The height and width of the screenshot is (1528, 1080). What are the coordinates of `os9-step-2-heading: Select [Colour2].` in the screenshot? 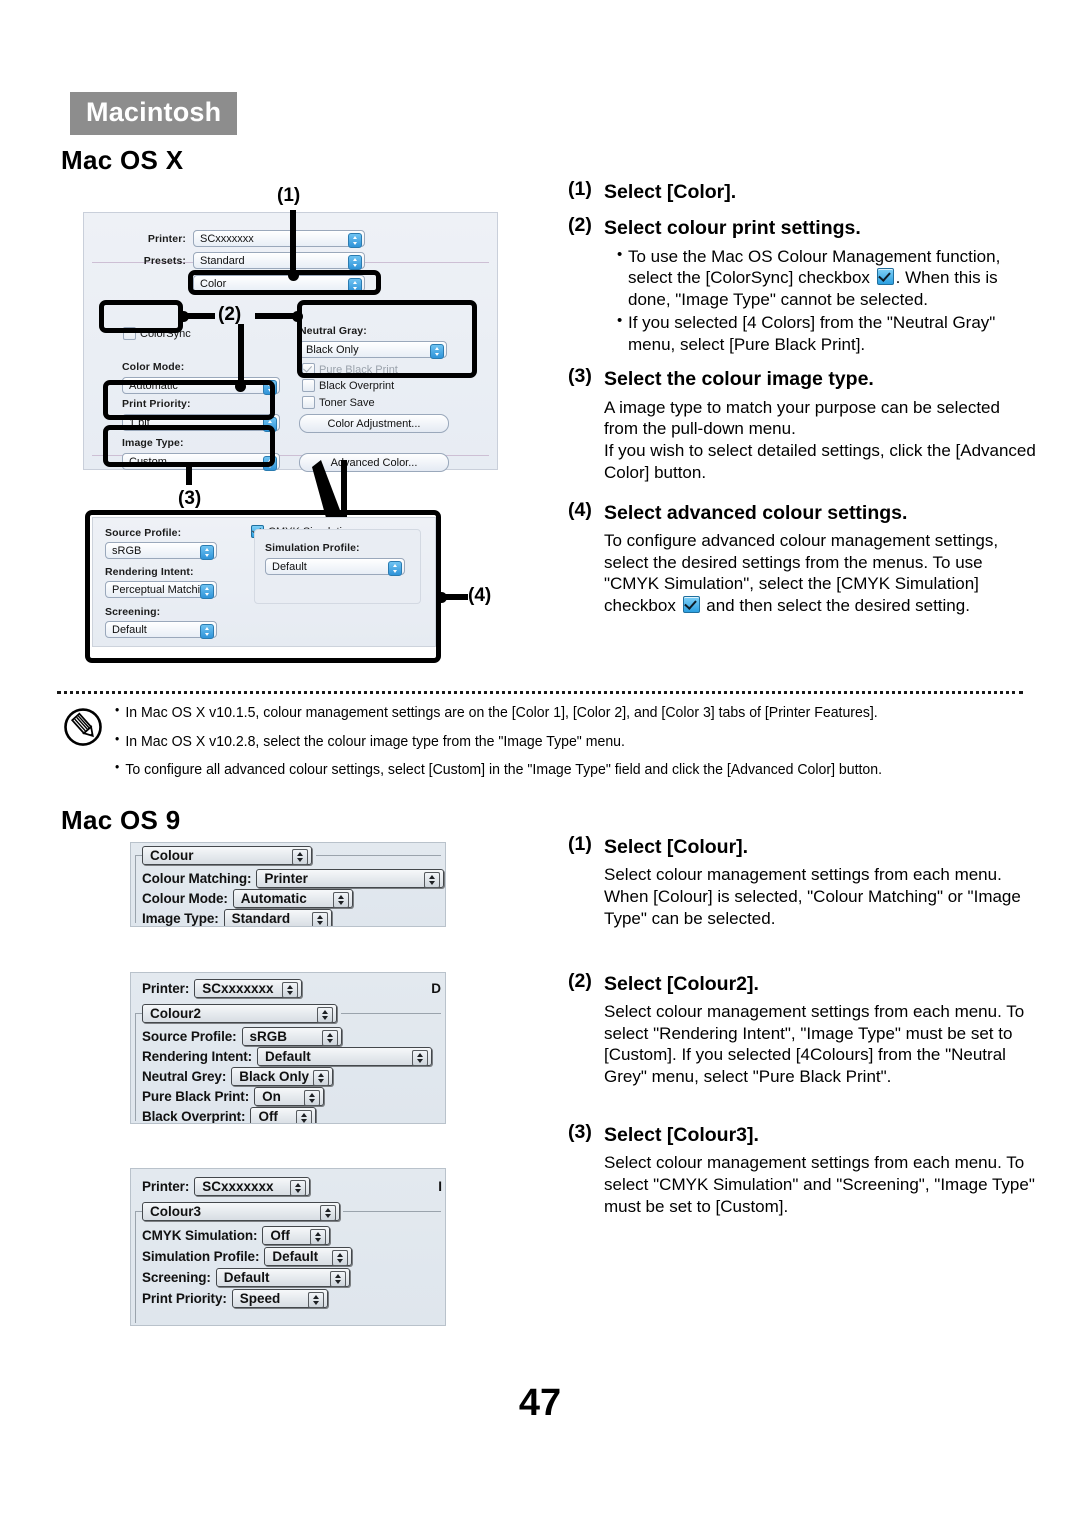 It's located at (681, 983).